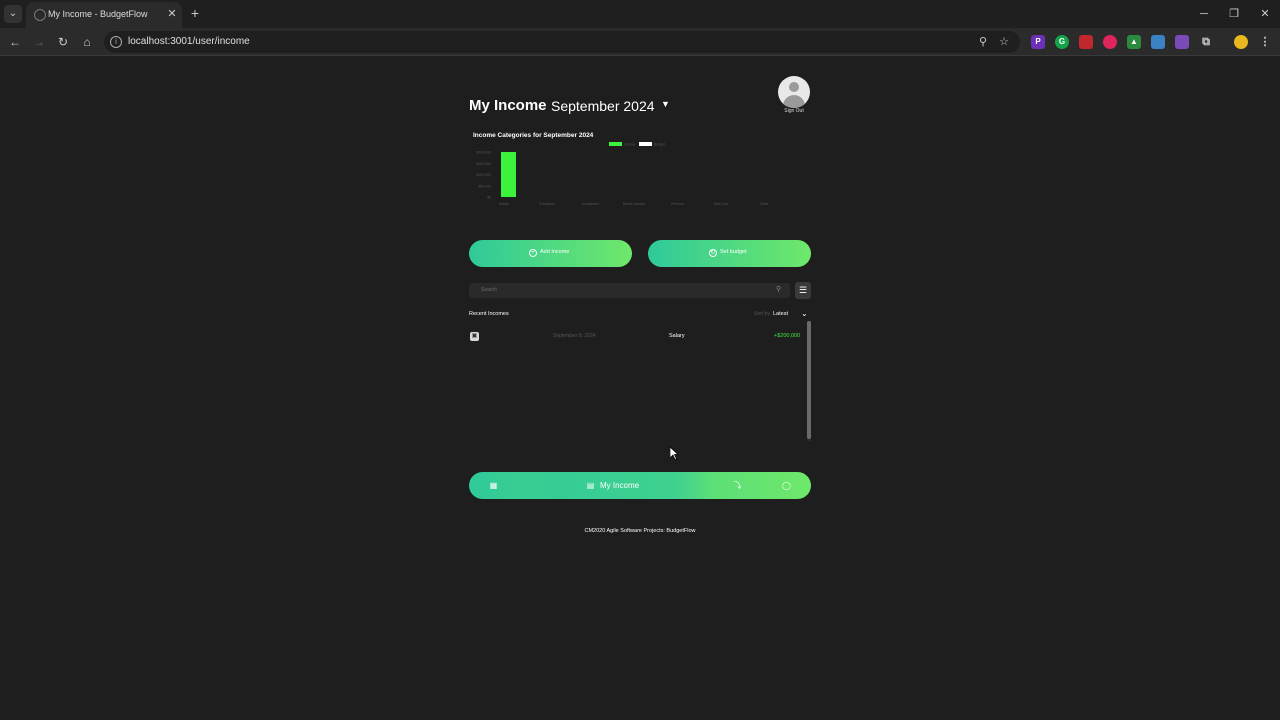 Image resolution: width=1280 pixels, height=720 pixels. Describe the element at coordinates (474, 336) in the screenshot. I see `wallet-icon: ▣` at that location.